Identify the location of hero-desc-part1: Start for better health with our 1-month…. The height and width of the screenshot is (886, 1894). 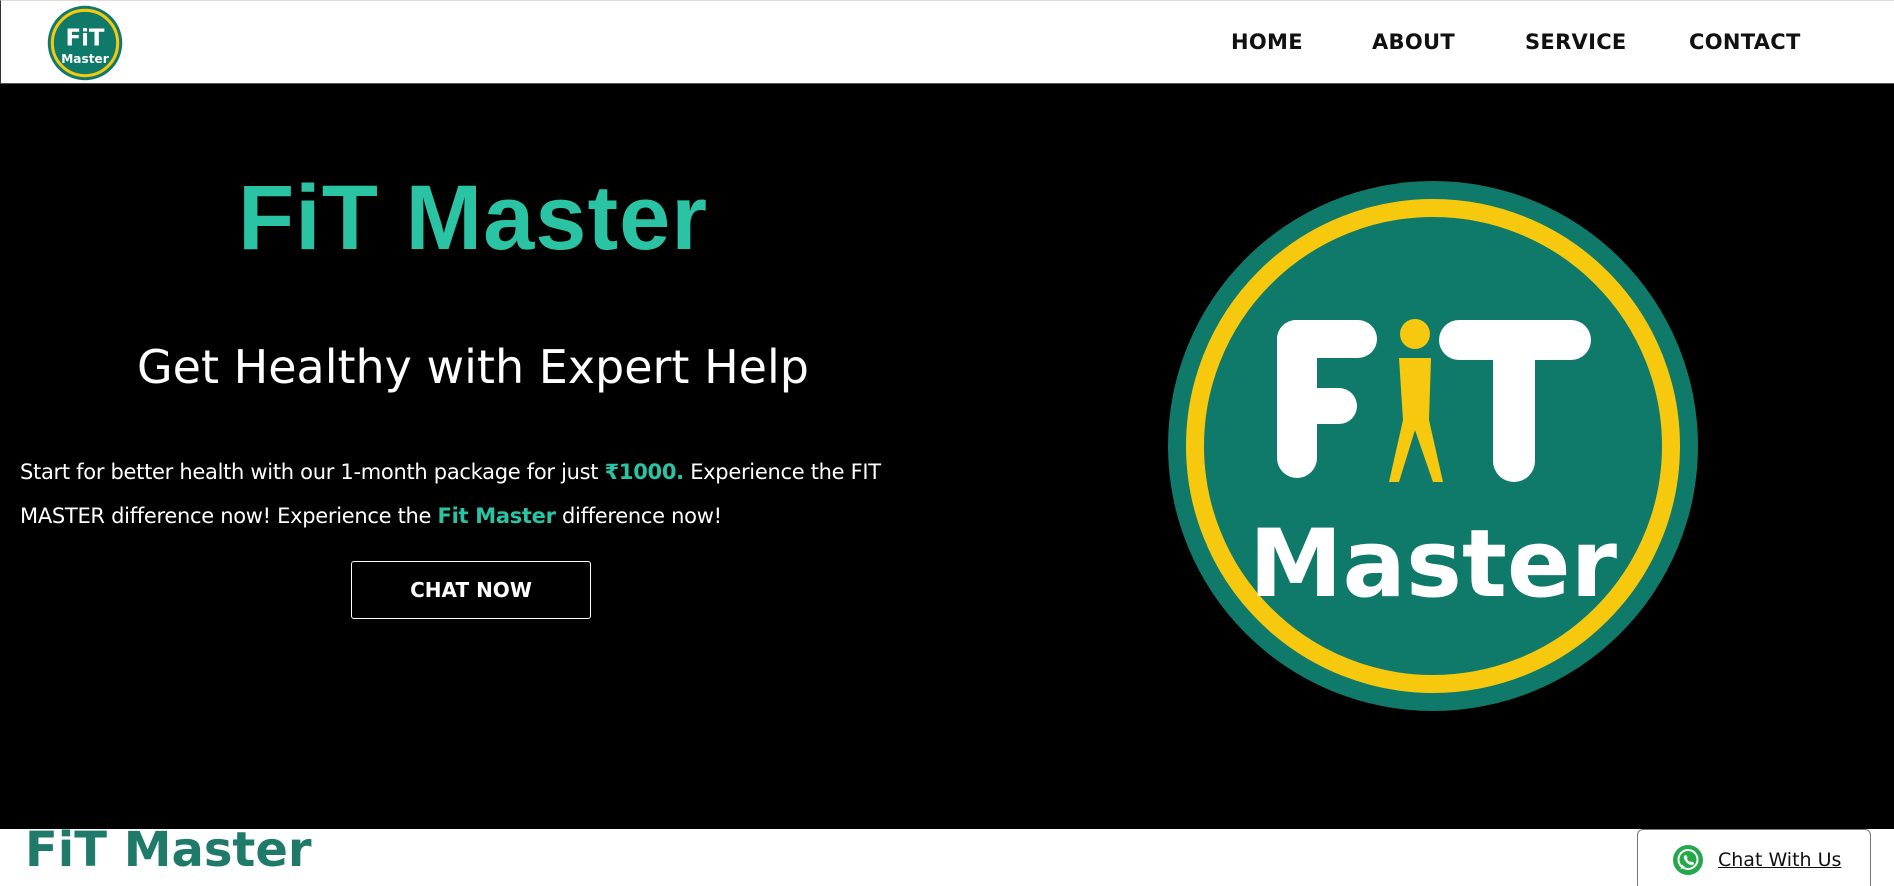
(312, 472).